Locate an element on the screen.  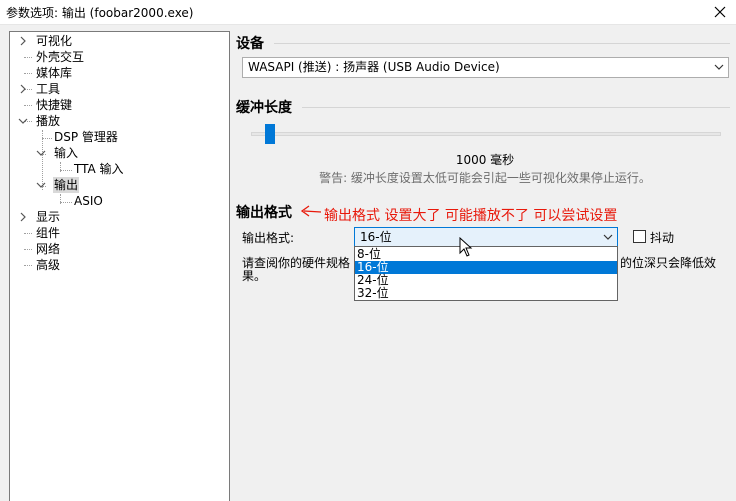
buffer-slider-thumb is located at coordinates (270, 134).